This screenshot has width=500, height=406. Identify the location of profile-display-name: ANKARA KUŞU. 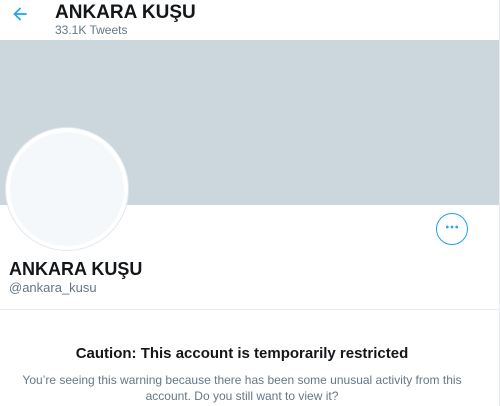
(76, 269).